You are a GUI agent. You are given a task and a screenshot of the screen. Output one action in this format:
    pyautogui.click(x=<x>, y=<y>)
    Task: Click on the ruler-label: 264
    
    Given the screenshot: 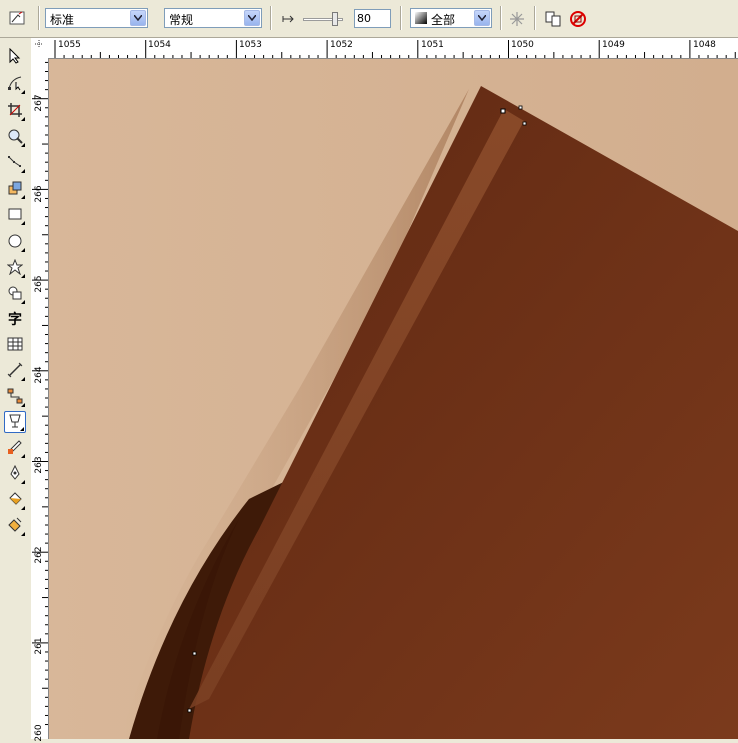 What is the action you would take?
    pyautogui.click(x=39, y=375)
    